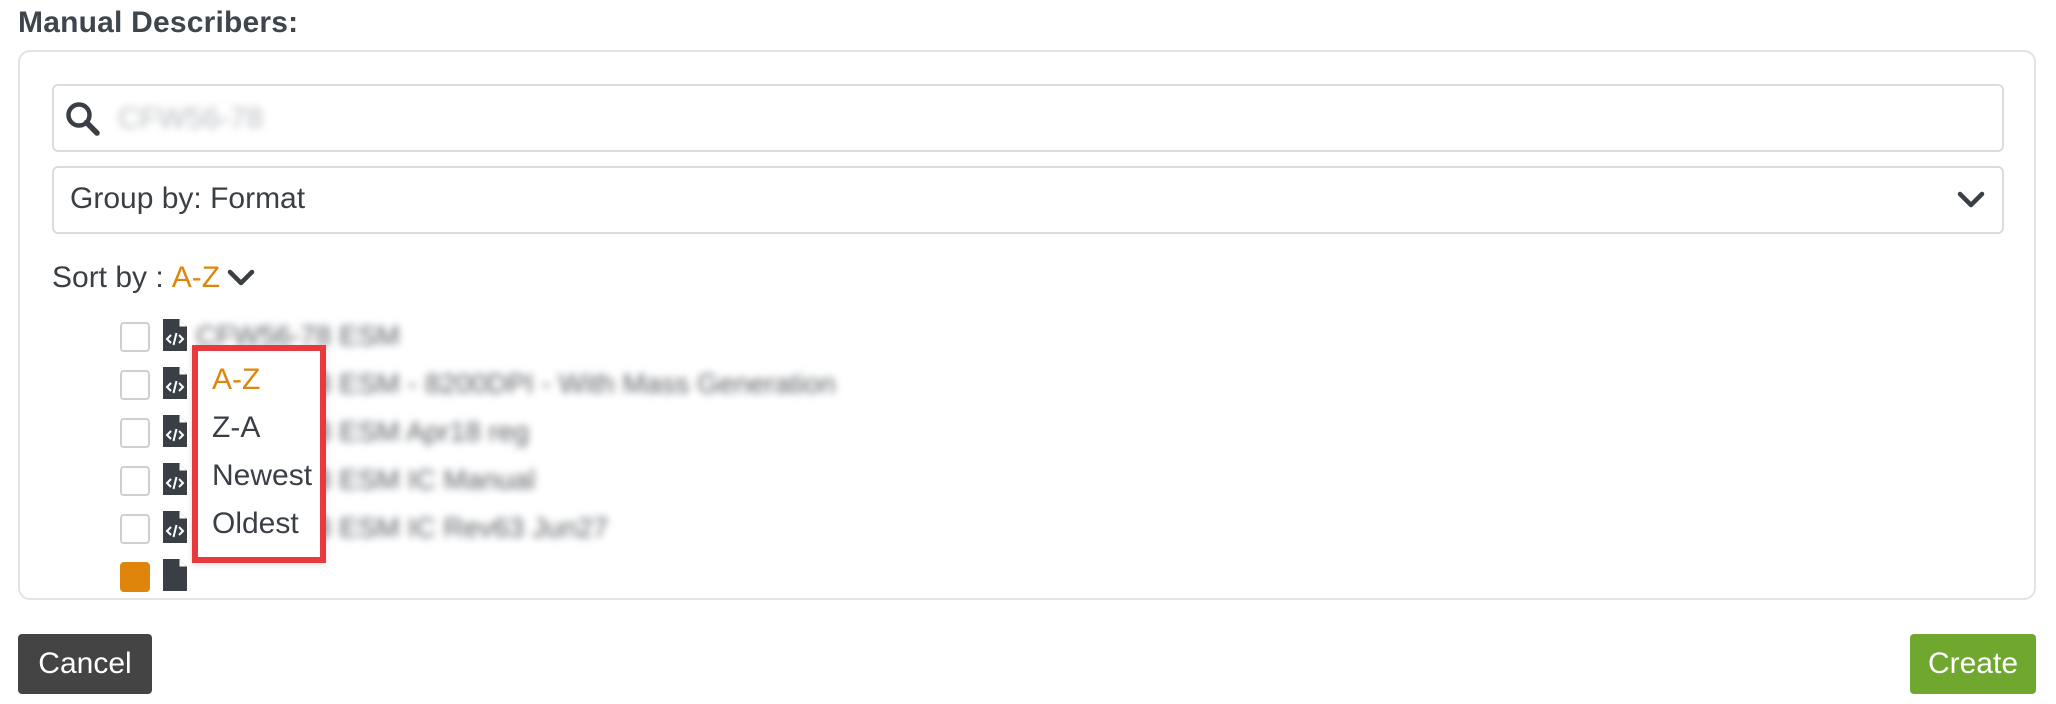 Image resolution: width=2056 pixels, height=704 pixels. What do you see at coordinates (188, 198) in the screenshot?
I see `group-by-label: Group by: Format` at bounding box center [188, 198].